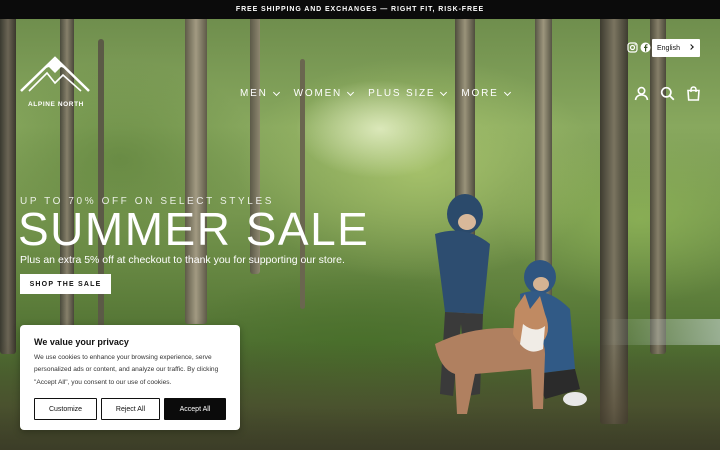  Describe the element at coordinates (402, 93) in the screenshot. I see `nav-item-label: PLUS SIZE` at that location.